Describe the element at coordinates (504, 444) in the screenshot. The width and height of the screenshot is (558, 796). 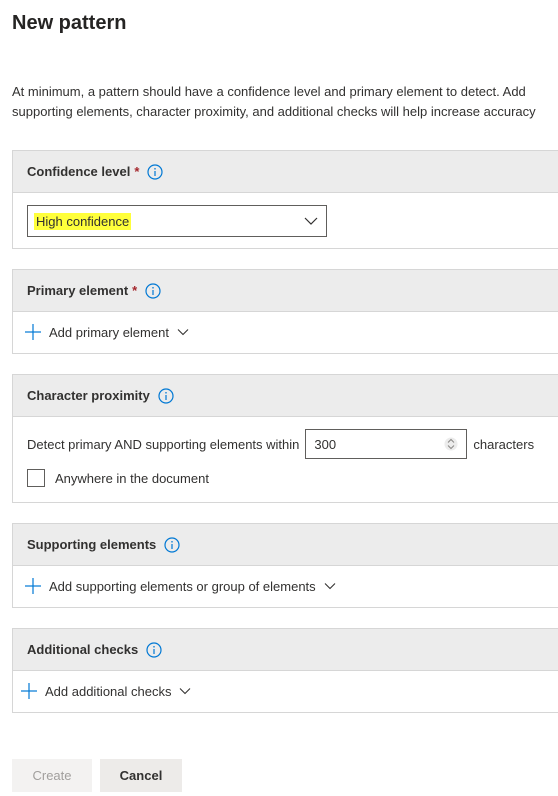
I see `characters-suffix: characters` at that location.